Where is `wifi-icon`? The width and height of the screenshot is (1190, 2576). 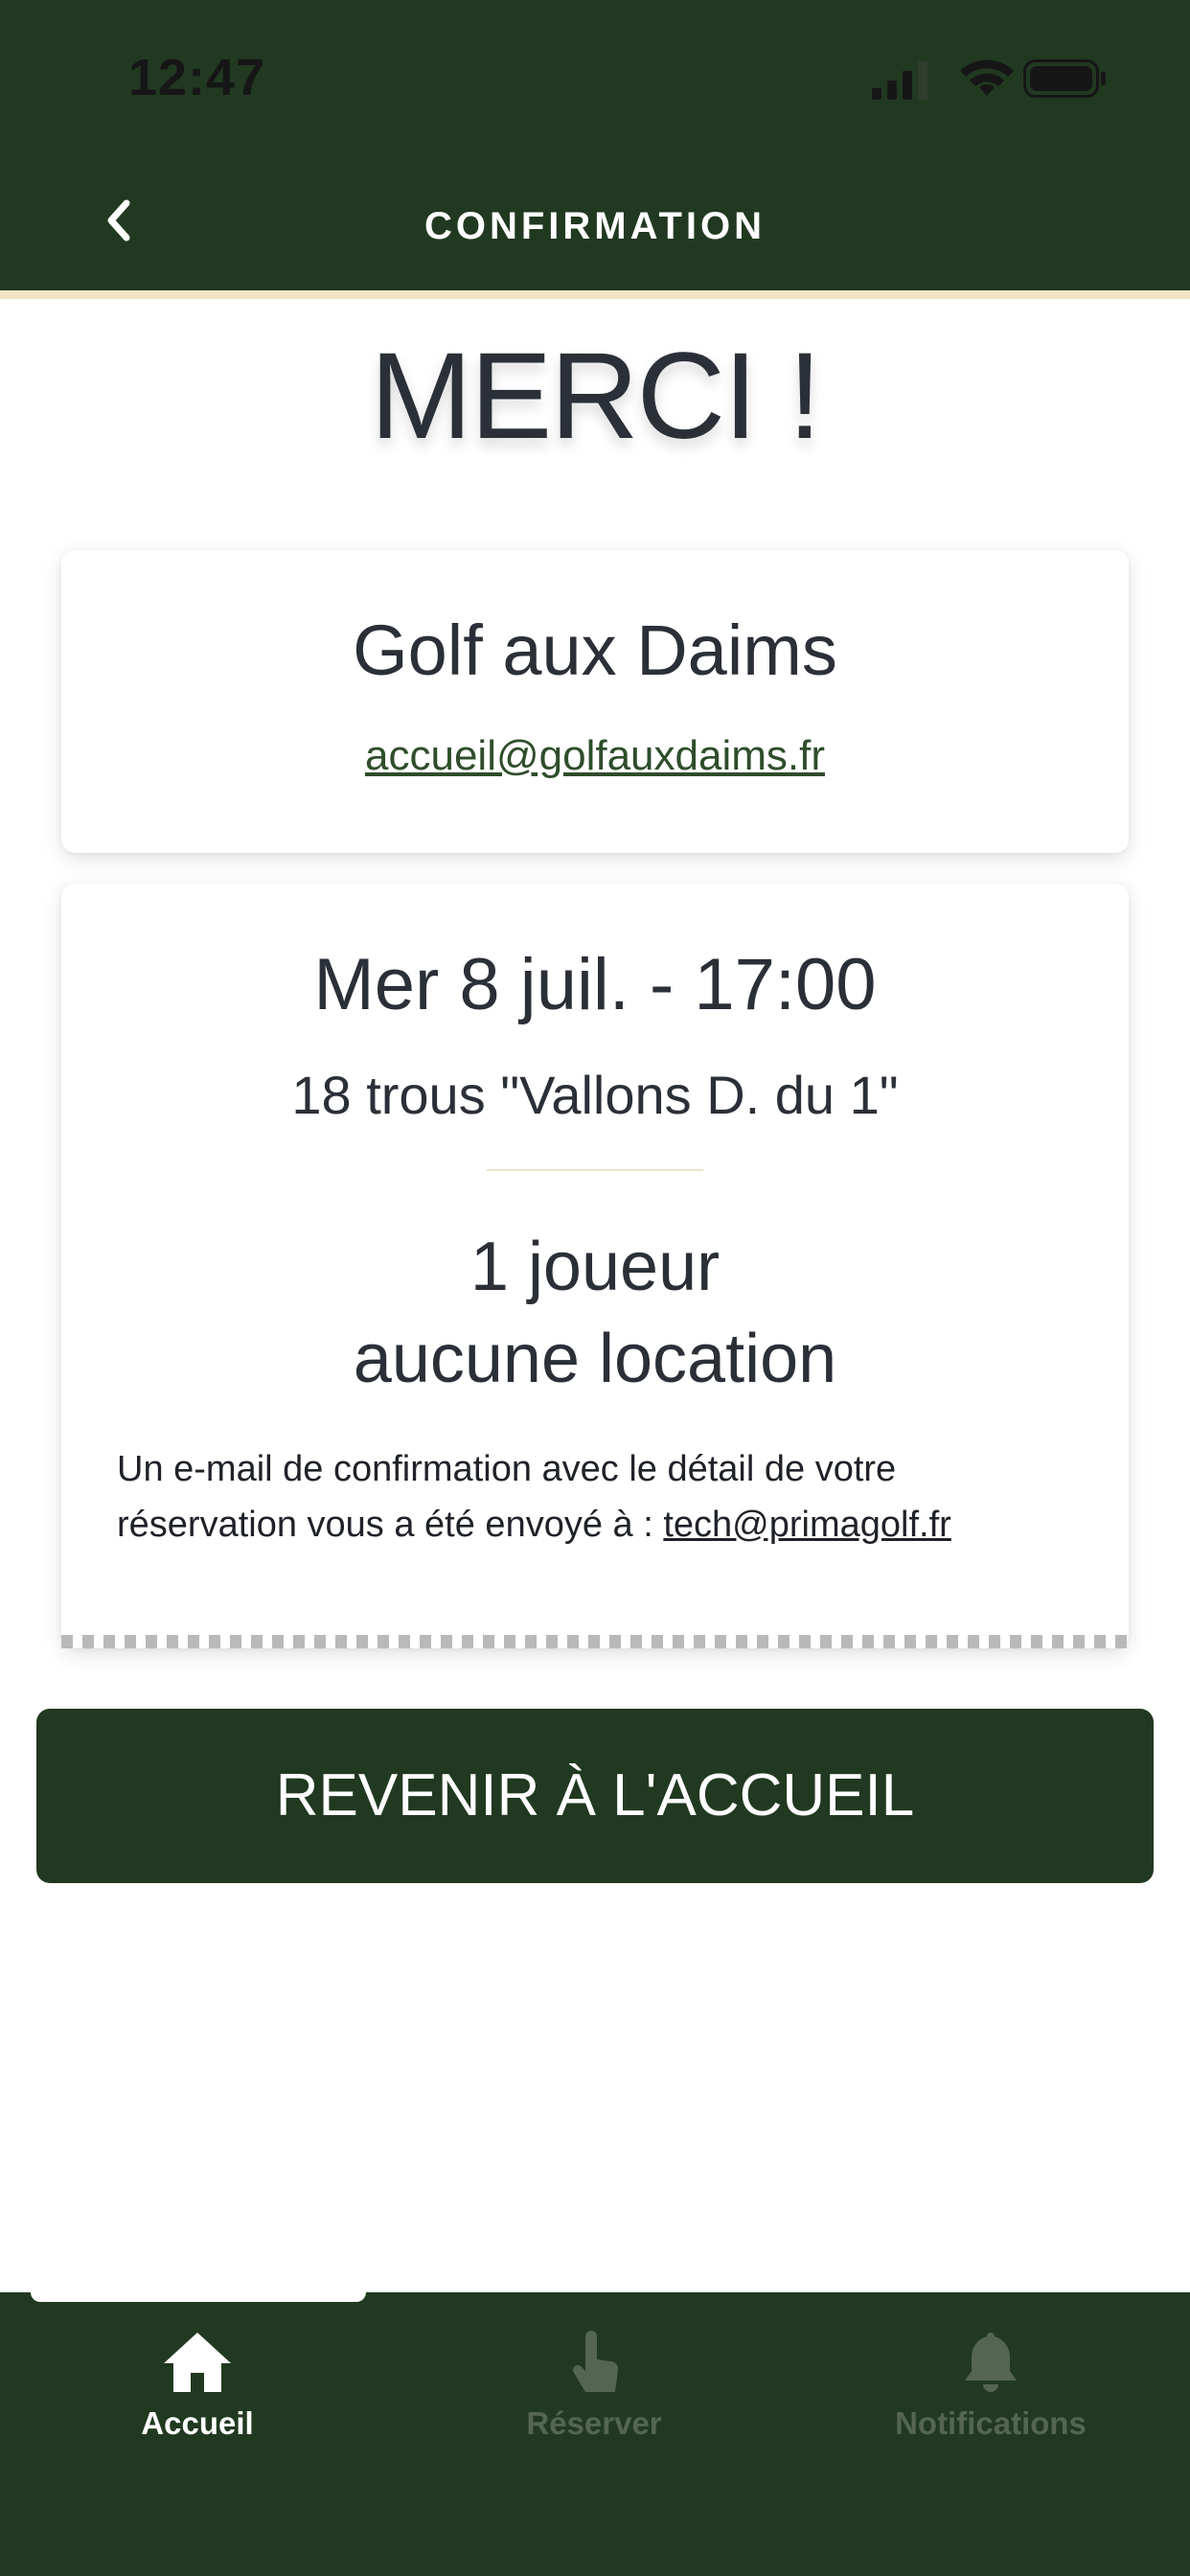 wifi-icon is located at coordinates (987, 77).